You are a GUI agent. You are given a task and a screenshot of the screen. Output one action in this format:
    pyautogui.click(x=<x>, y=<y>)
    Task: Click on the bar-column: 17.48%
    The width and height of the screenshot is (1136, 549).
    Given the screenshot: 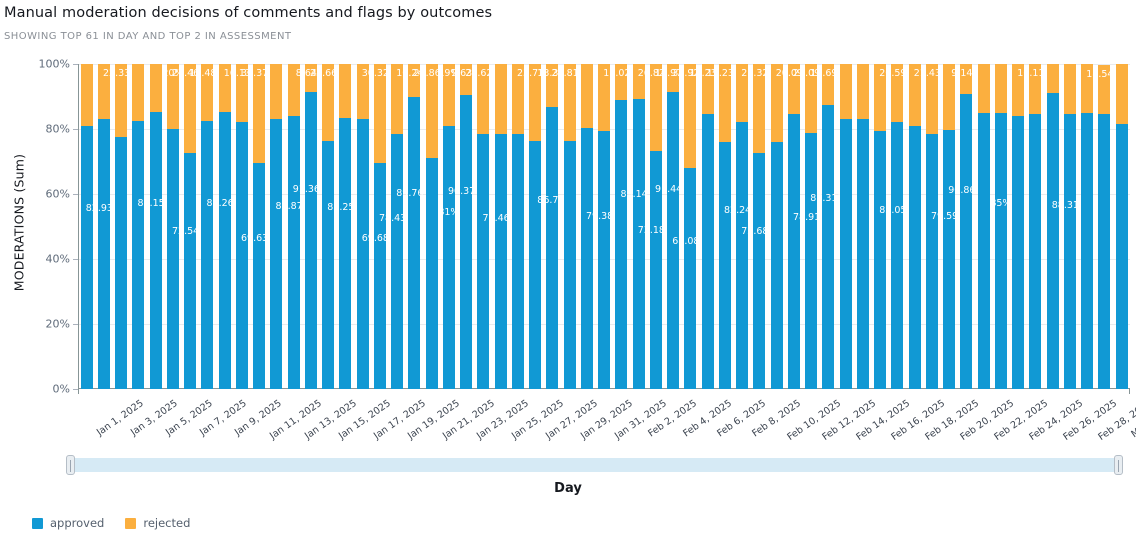 What is the action you would take?
    pyautogui.click(x=207, y=226)
    